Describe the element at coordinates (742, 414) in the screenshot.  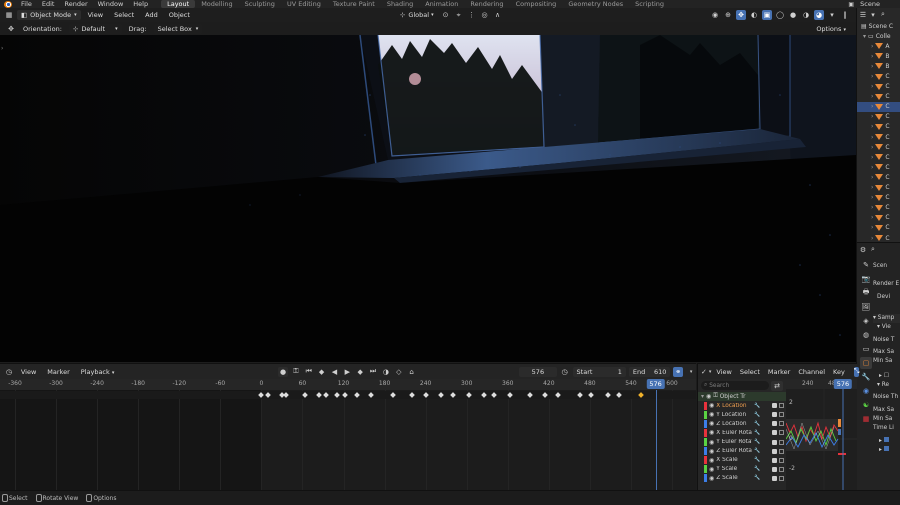
I see `fcurve-channel-row: ◉ Y Location 🔧` at that location.